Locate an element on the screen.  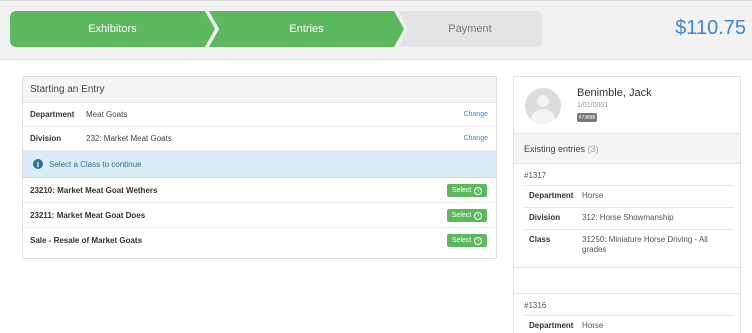
department-label: Department is located at coordinates (52, 114).